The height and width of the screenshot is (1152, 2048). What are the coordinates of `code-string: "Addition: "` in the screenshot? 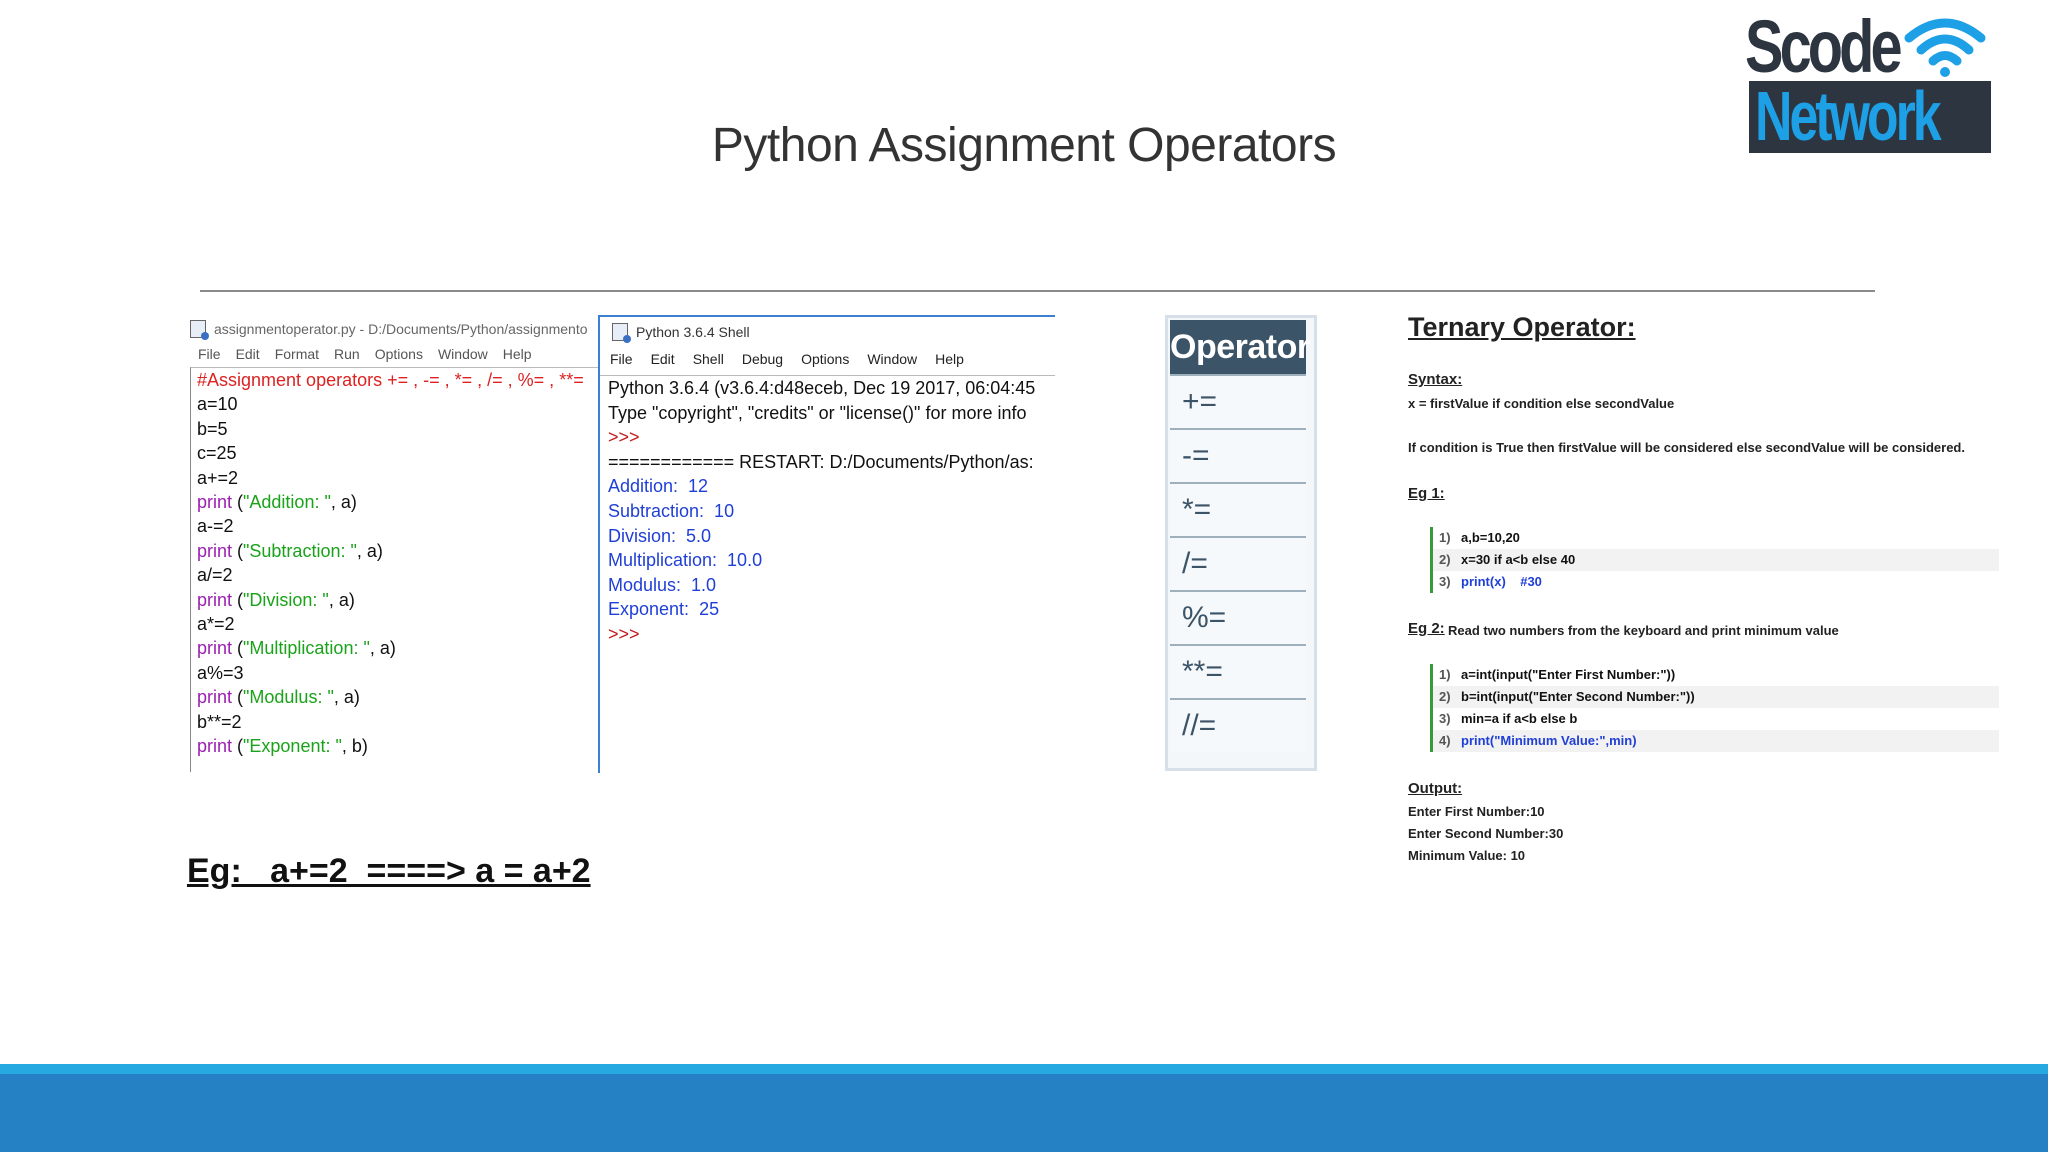 It's located at (287, 502).